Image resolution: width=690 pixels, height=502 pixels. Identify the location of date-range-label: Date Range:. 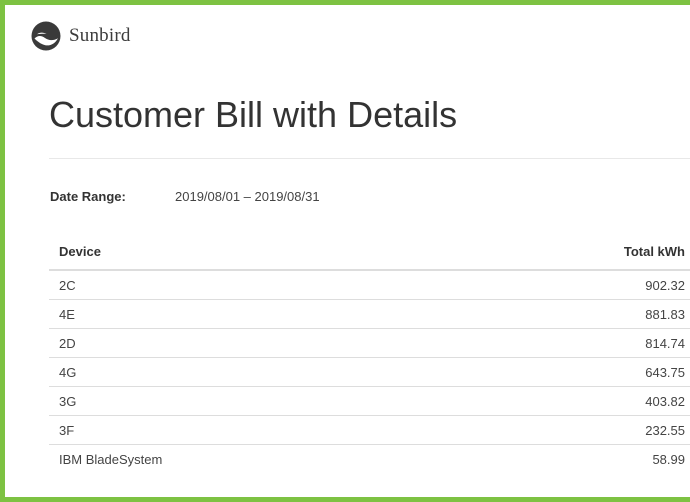
(88, 196).